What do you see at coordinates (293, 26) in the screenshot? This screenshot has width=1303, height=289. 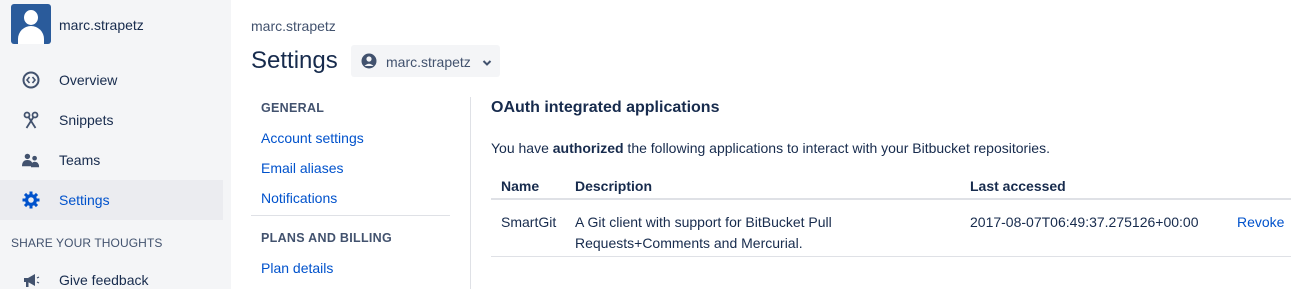 I see `breadcrumb: marc.strapetz` at bounding box center [293, 26].